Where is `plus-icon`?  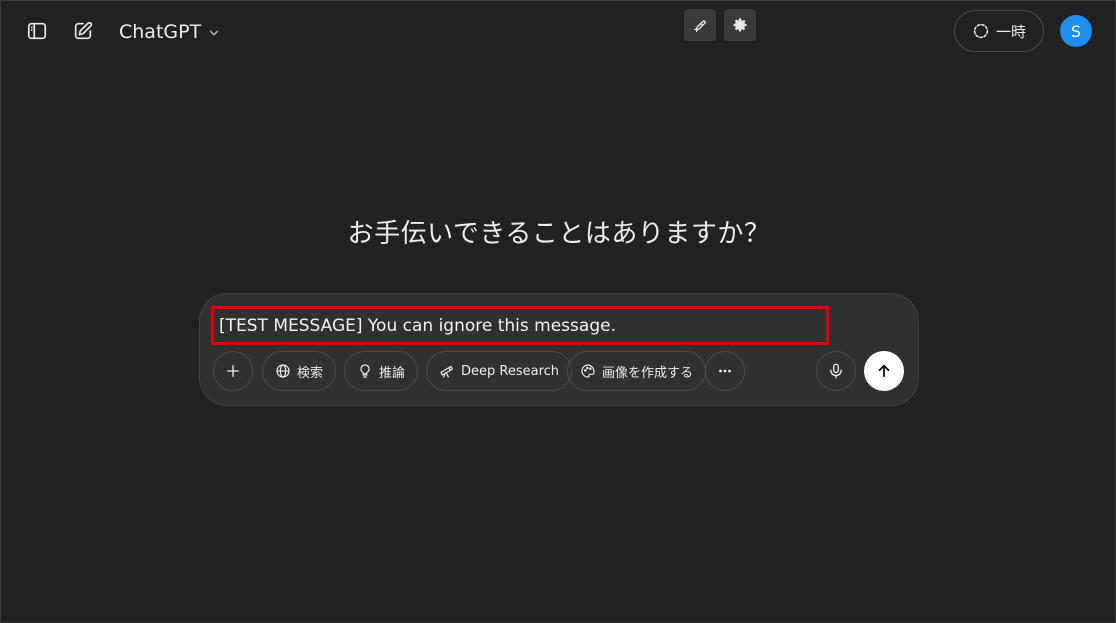
plus-icon is located at coordinates (233, 371).